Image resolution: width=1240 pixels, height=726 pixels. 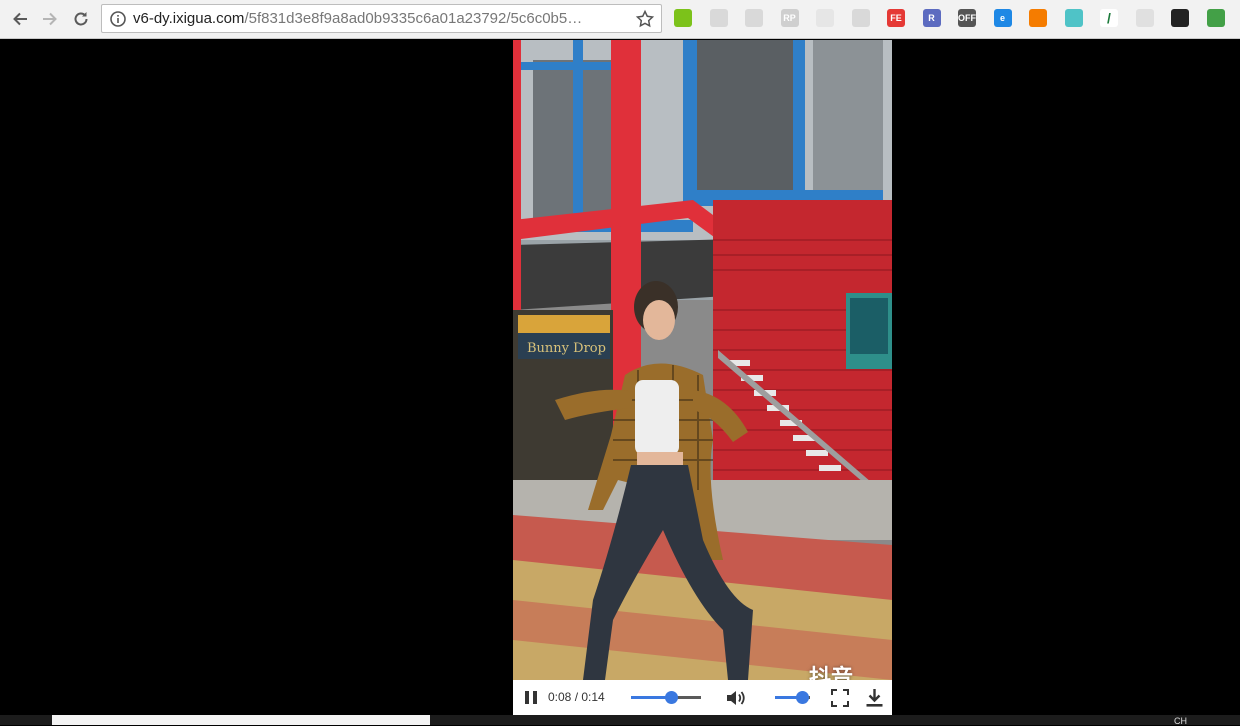 I want to click on time-display: 0:08 / 0:14, so click(x=576, y=697).